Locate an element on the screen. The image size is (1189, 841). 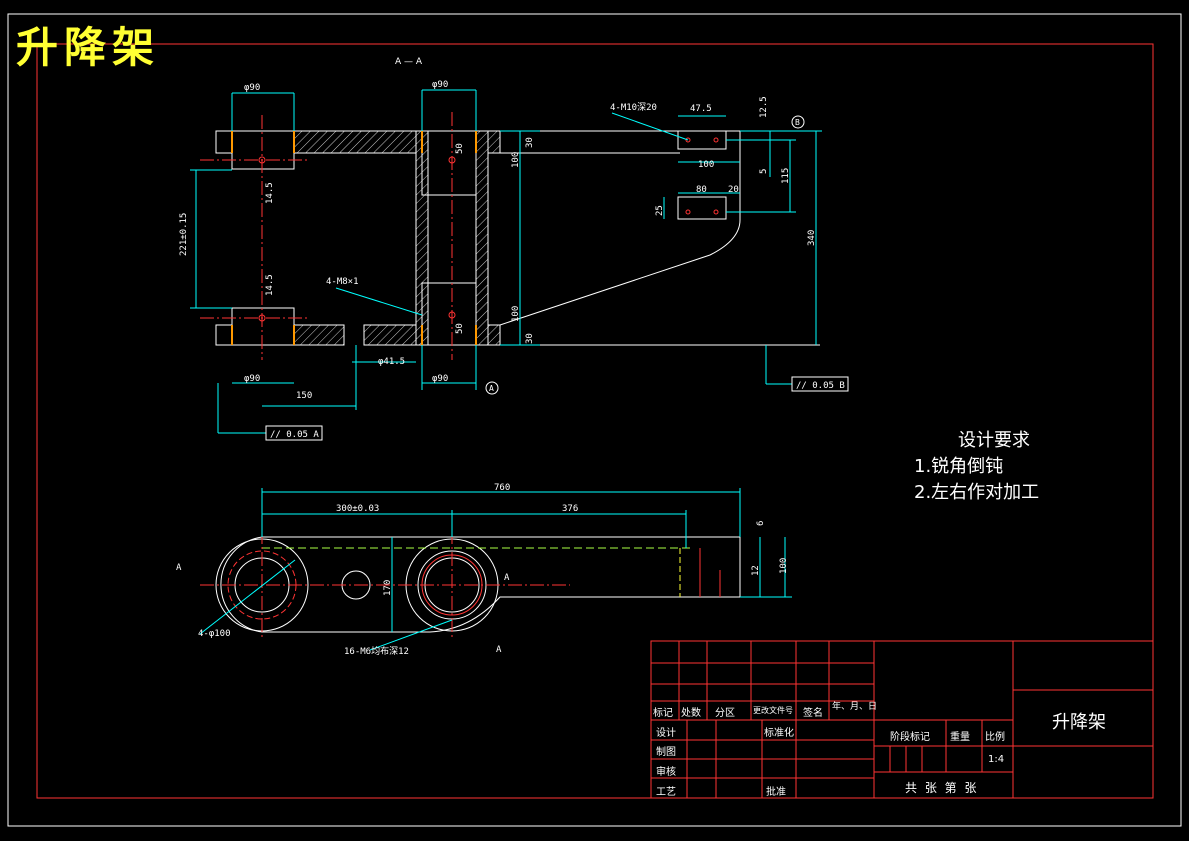
tb-approve: 批准 is located at coordinates (776, 792).